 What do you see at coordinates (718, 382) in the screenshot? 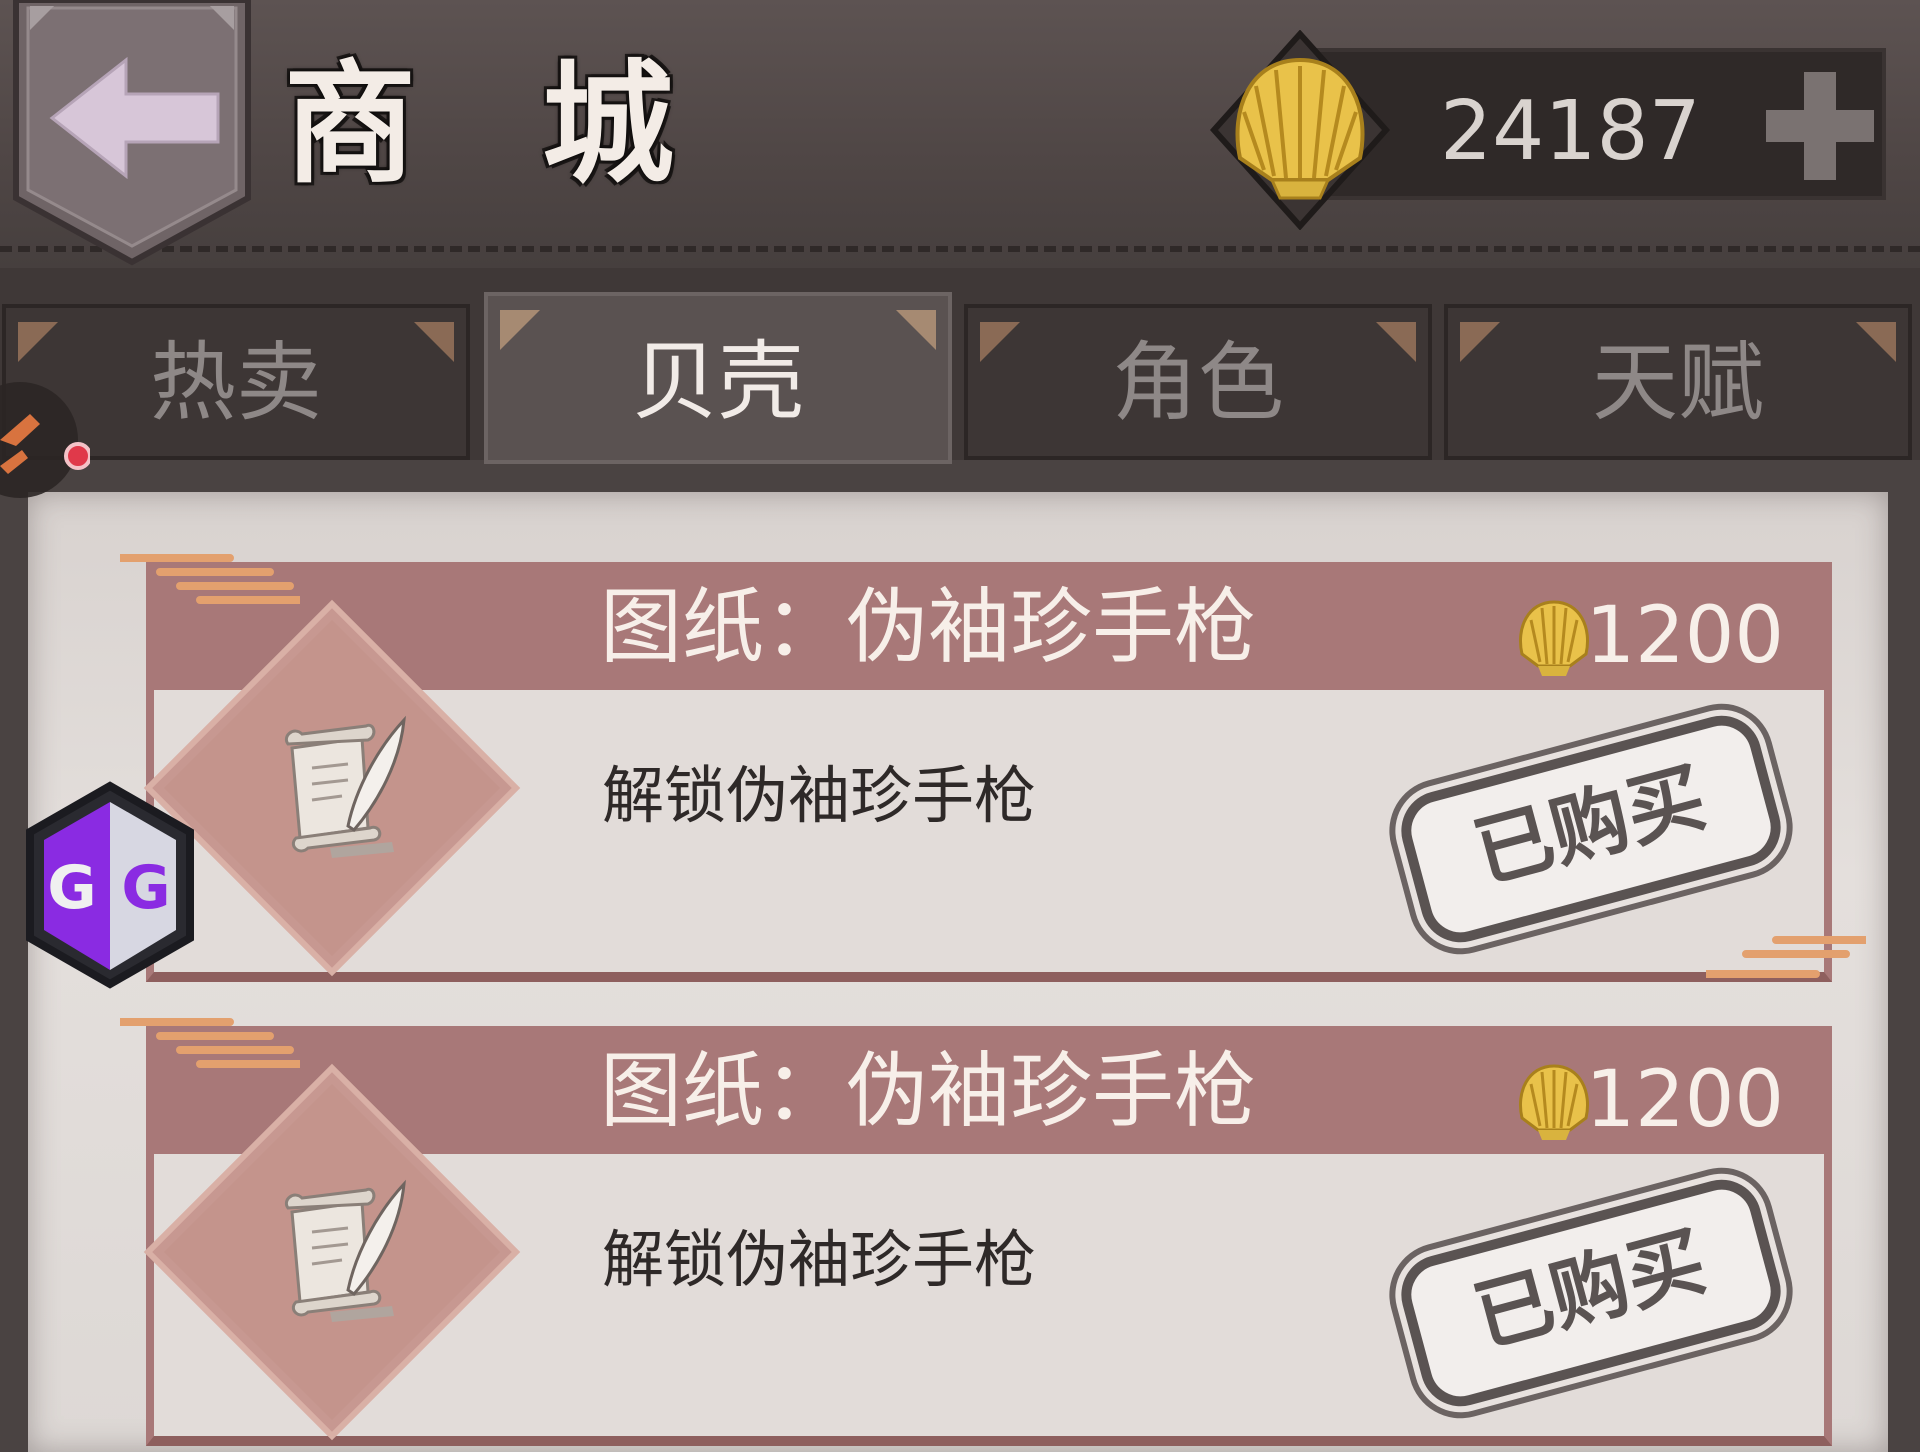
I see `tab-label: 贝壳` at bounding box center [718, 382].